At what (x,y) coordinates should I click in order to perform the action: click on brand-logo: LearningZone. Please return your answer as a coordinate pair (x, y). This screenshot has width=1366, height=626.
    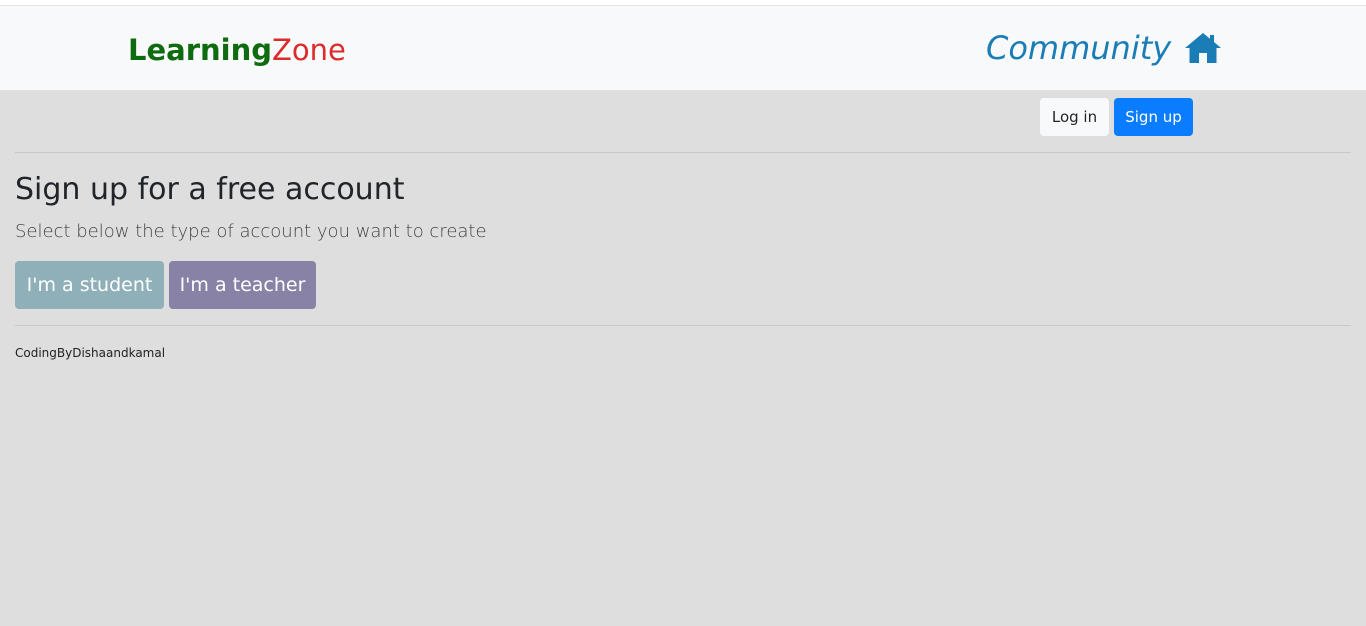
    Looking at the image, I should click on (237, 50).